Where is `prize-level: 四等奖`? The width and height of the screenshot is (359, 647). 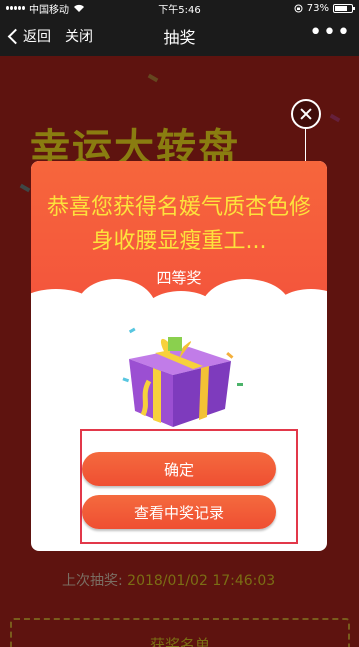 prize-level: 四等奖 is located at coordinates (179, 278).